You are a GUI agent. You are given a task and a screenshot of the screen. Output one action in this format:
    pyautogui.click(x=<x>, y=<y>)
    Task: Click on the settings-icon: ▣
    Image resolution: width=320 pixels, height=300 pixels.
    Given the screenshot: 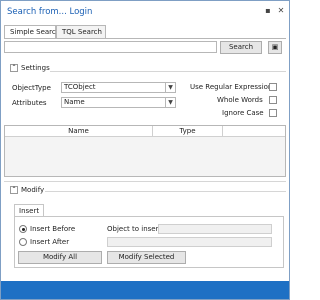 What is the action you would take?
    pyautogui.click(x=275, y=47)
    